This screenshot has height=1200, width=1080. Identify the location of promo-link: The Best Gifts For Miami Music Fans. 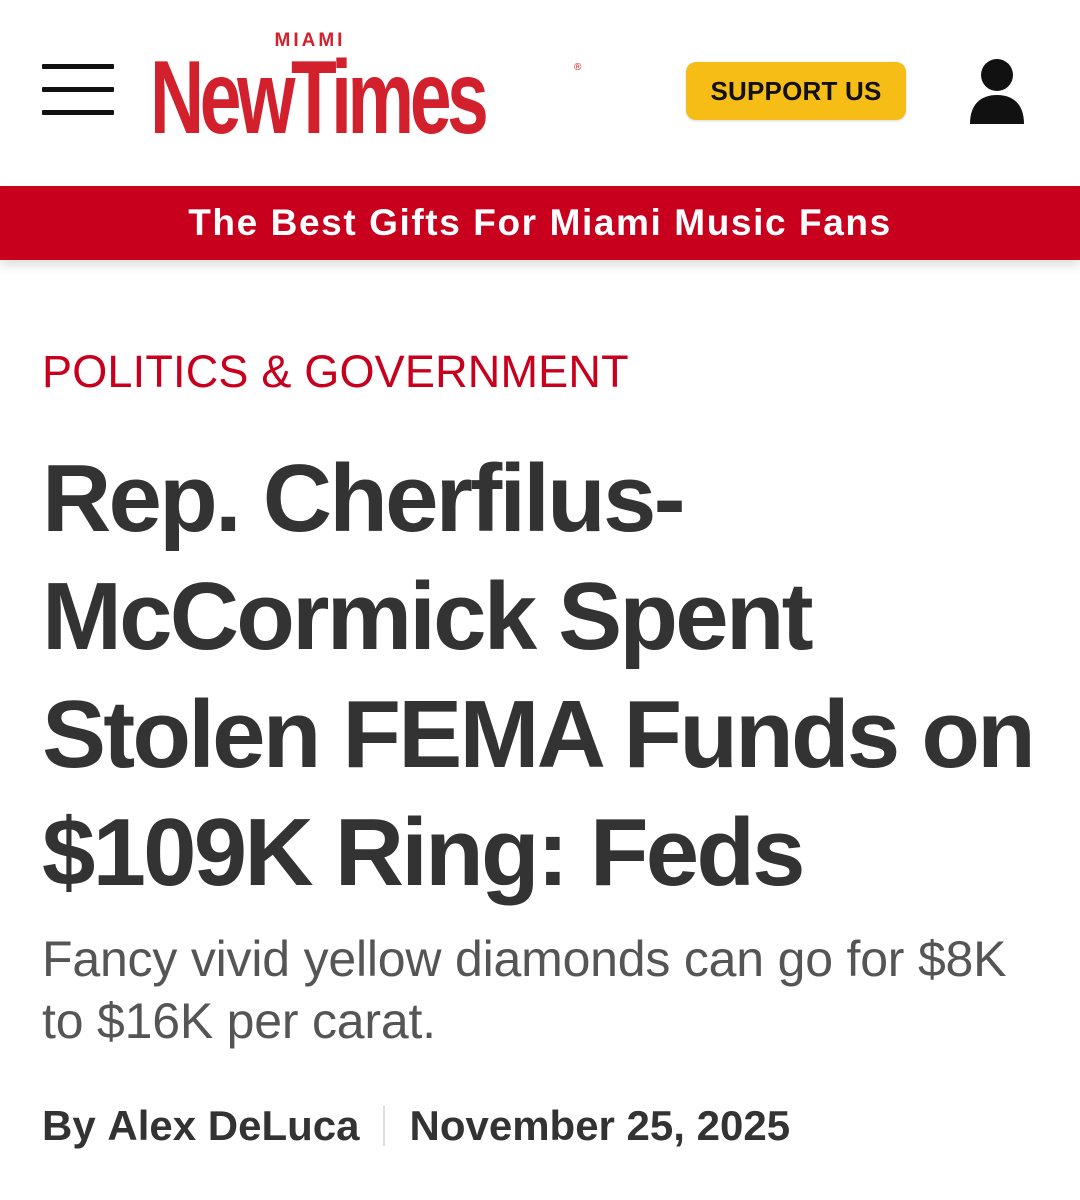
(540, 223).